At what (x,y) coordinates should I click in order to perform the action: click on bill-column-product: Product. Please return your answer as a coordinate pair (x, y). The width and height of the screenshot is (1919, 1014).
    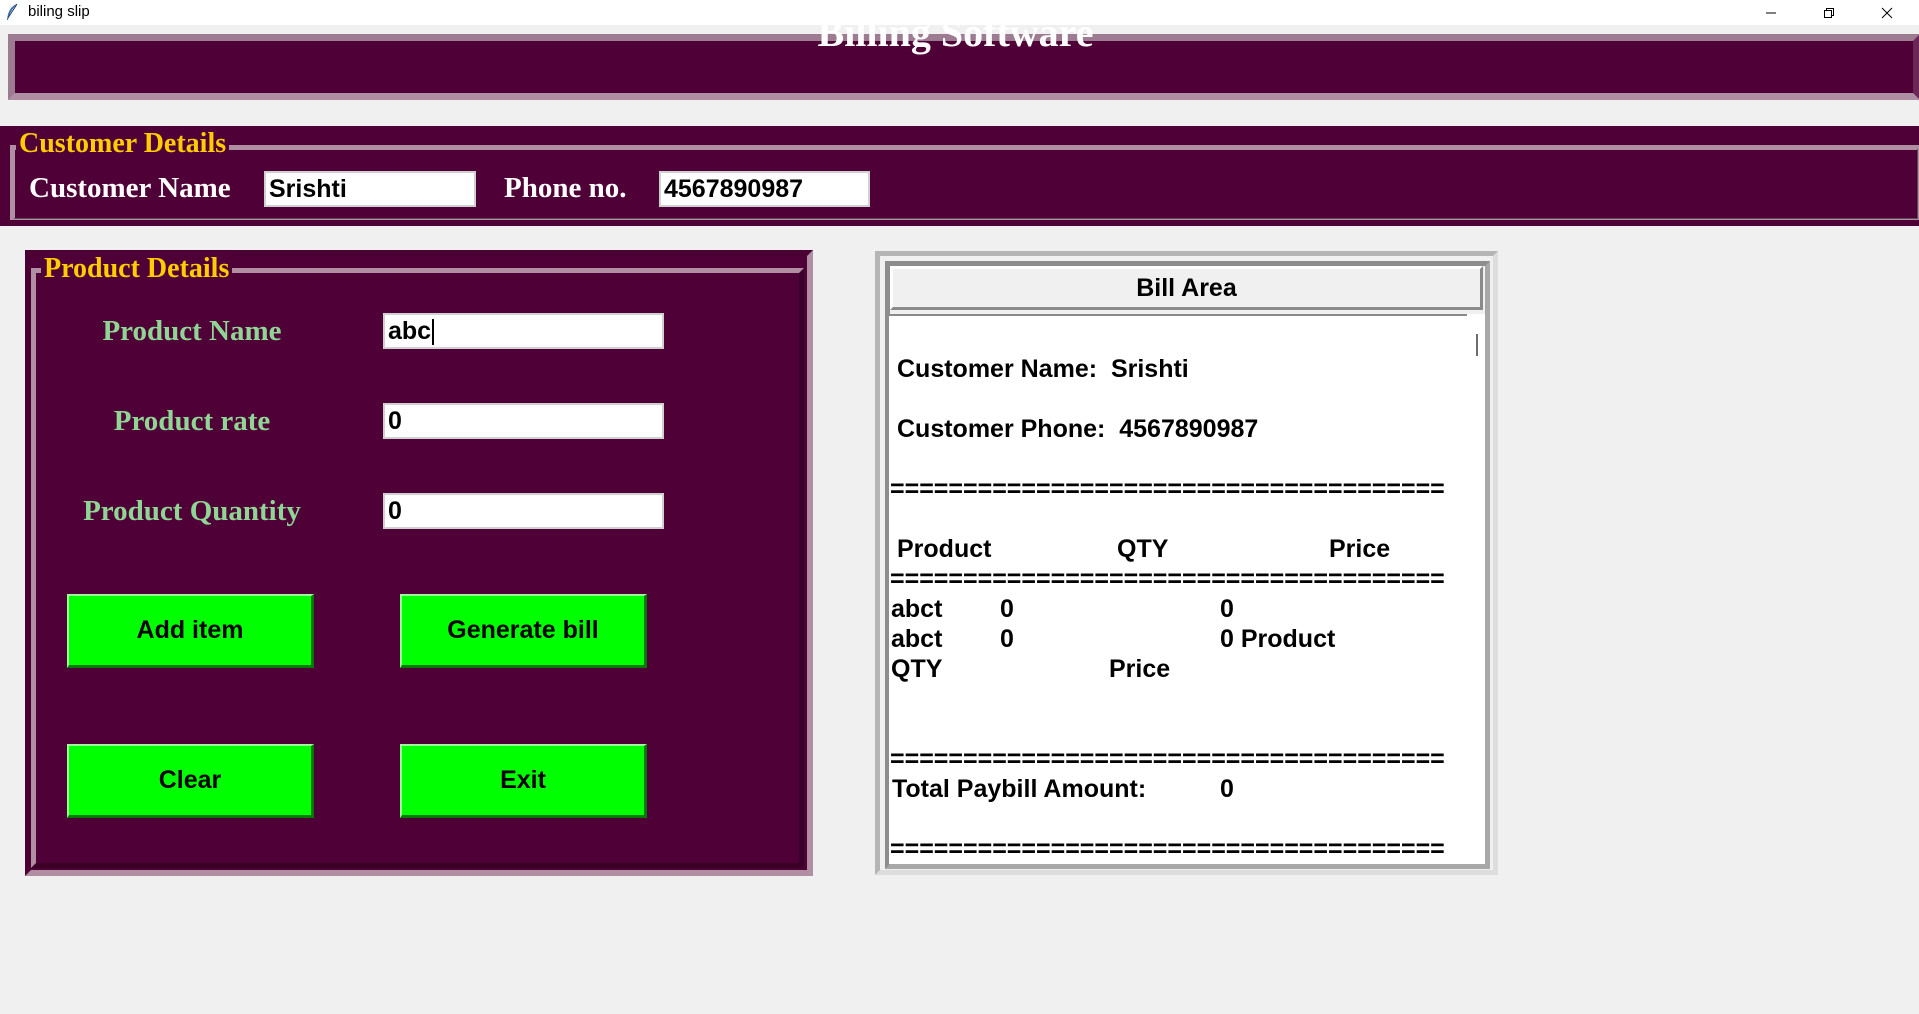
    Looking at the image, I should click on (944, 549).